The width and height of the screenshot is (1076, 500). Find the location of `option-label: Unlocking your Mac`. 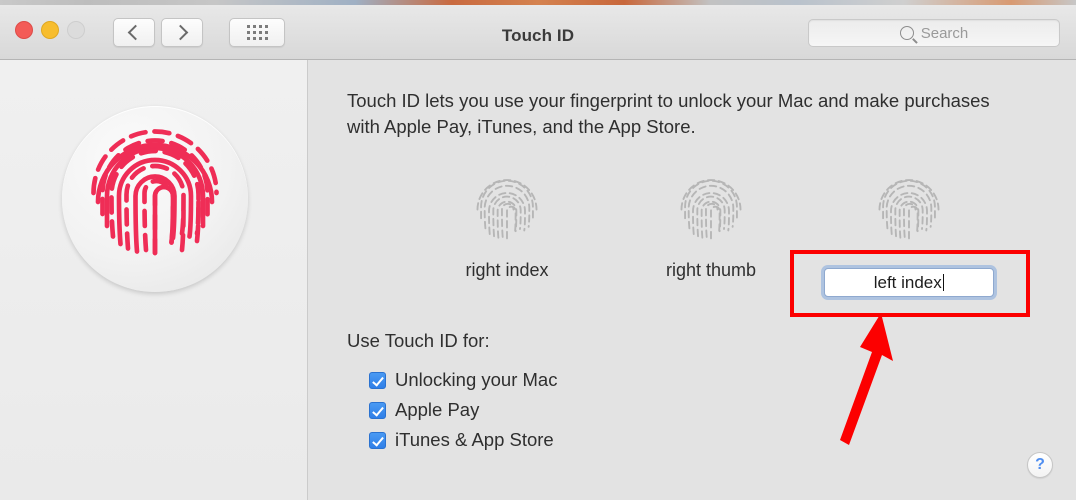

option-label: Unlocking your Mac is located at coordinates (476, 379).